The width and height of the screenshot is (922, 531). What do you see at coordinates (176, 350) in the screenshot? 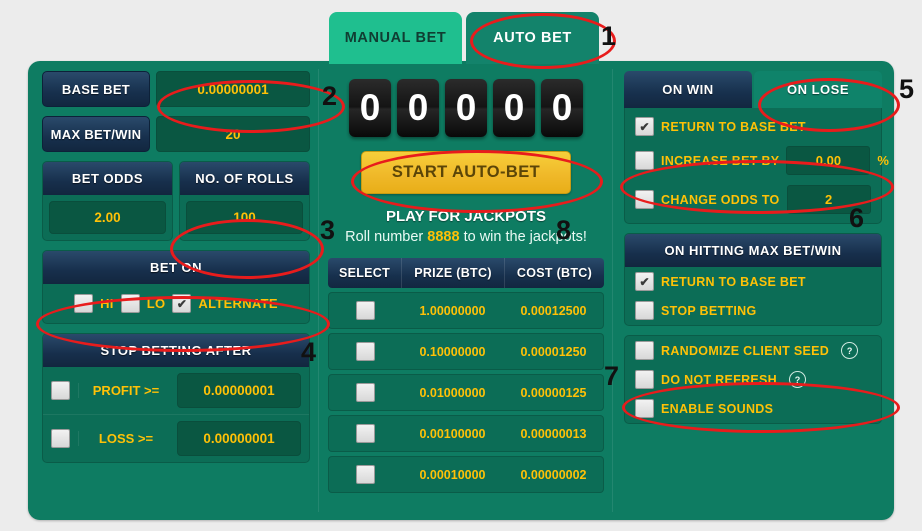
I see `stop-betting-after-title: STOP BETTING AFTER` at bounding box center [176, 350].